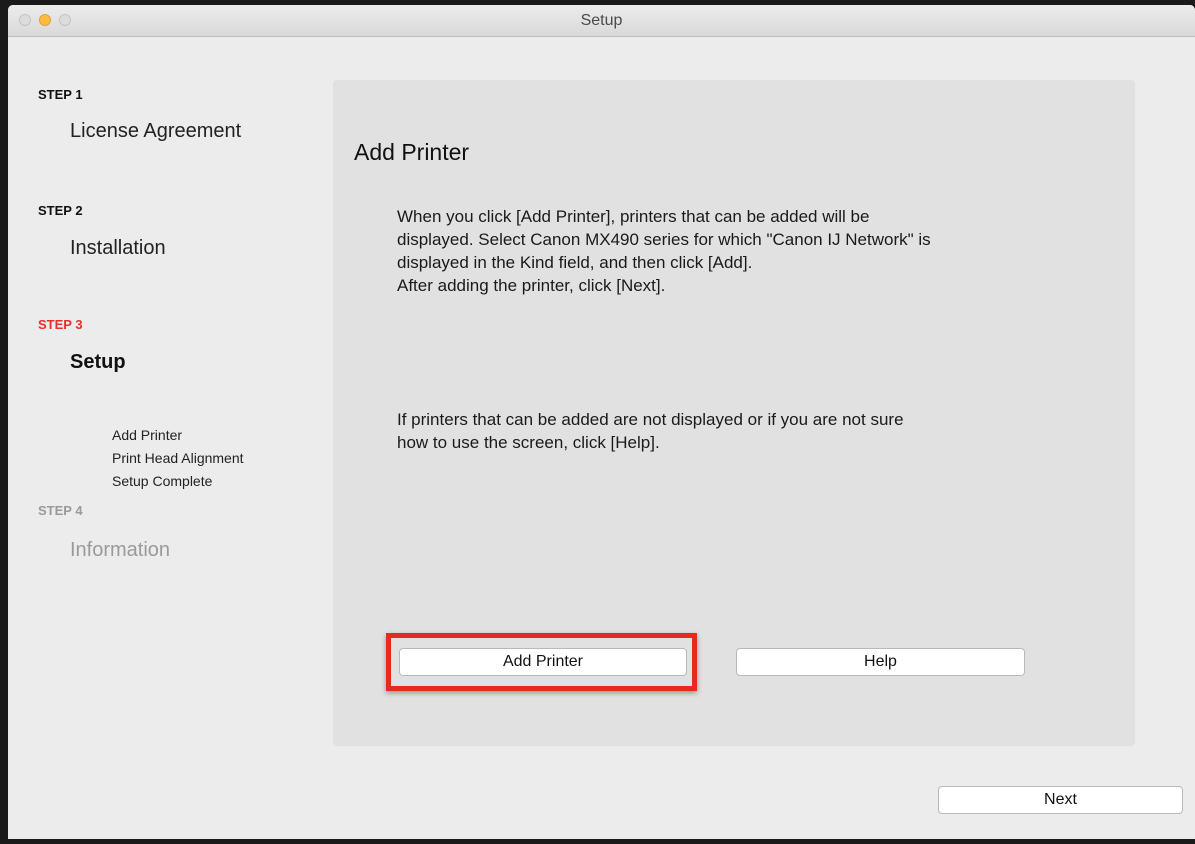 This screenshot has width=1195, height=844. Describe the element at coordinates (528, 442) in the screenshot. I see `help-text-line-2: how to use the screen, click [Help].` at that location.